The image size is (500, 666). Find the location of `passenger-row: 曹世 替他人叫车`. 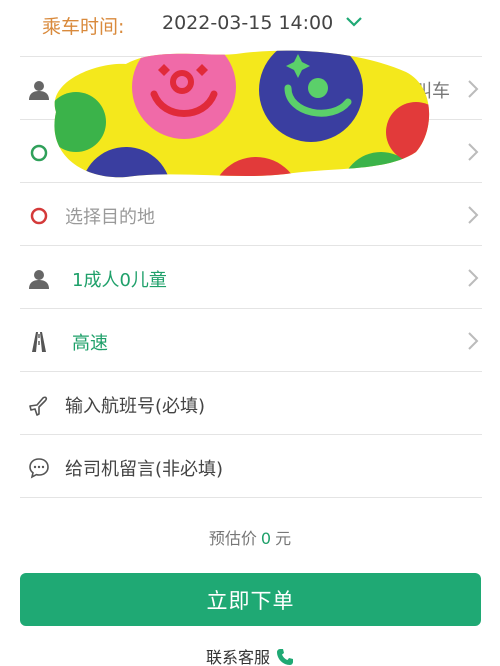

passenger-row: 曹世 替他人叫车 is located at coordinates (251, 87).